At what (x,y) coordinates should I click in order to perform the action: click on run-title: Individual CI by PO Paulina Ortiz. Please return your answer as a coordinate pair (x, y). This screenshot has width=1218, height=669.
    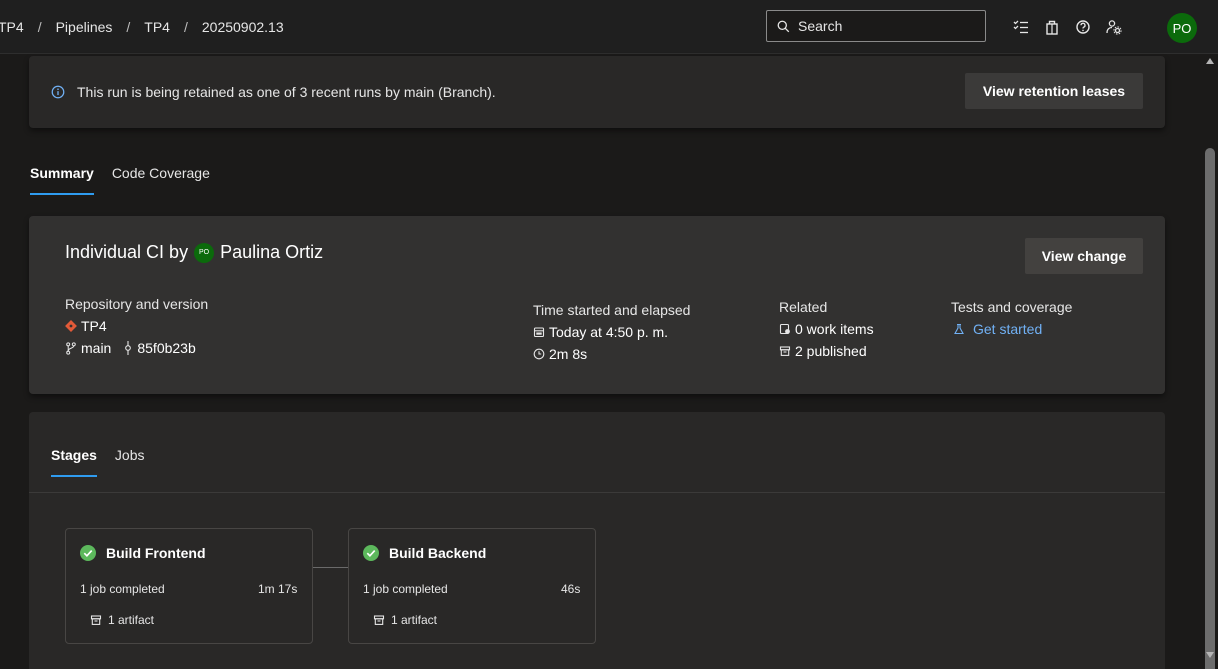
    Looking at the image, I should click on (194, 252).